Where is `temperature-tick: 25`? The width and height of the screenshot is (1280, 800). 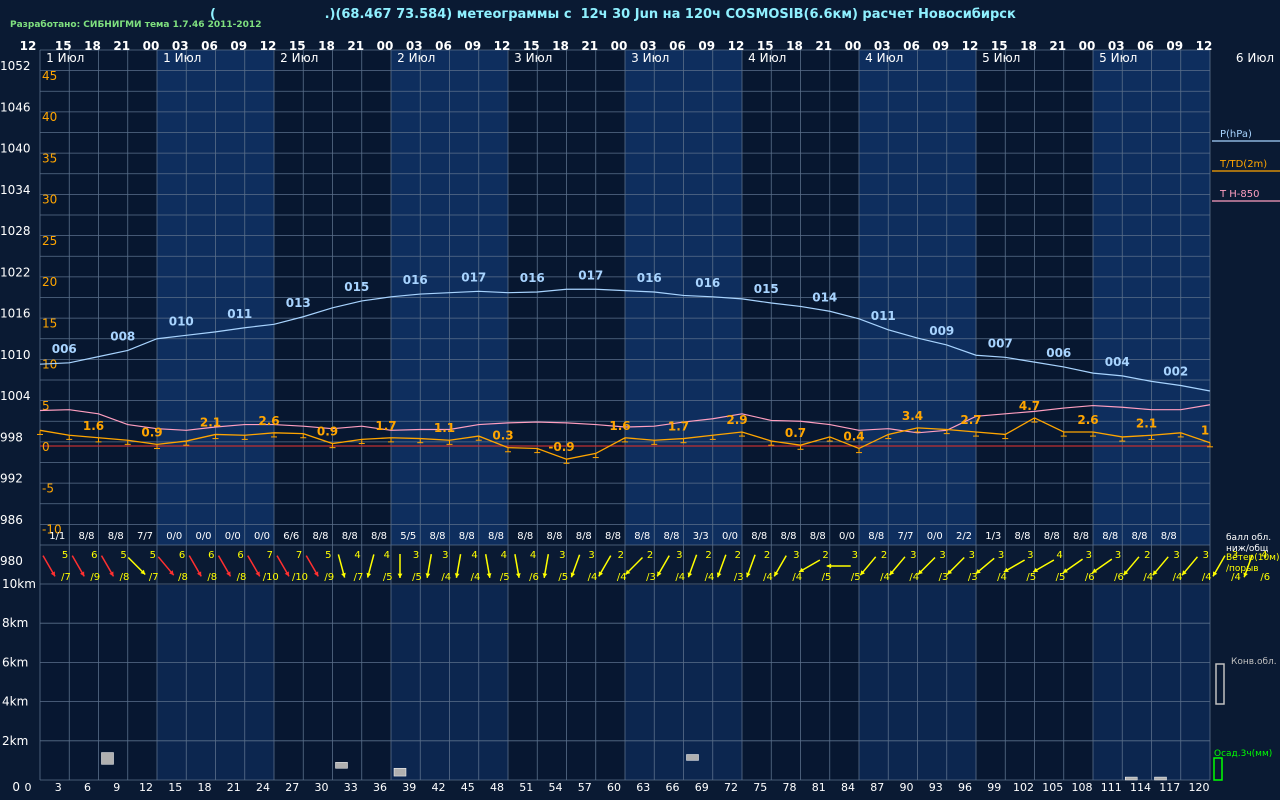
temperature-tick: 25 is located at coordinates (49, 241).